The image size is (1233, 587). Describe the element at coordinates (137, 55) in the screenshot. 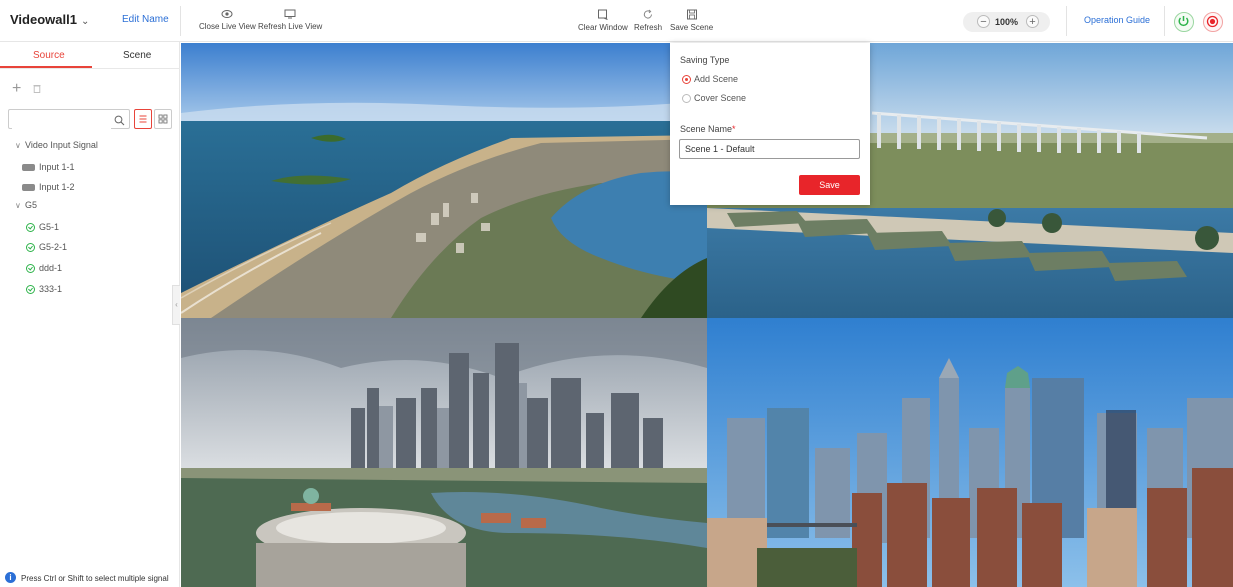

I see `tab-scene: Scene` at that location.